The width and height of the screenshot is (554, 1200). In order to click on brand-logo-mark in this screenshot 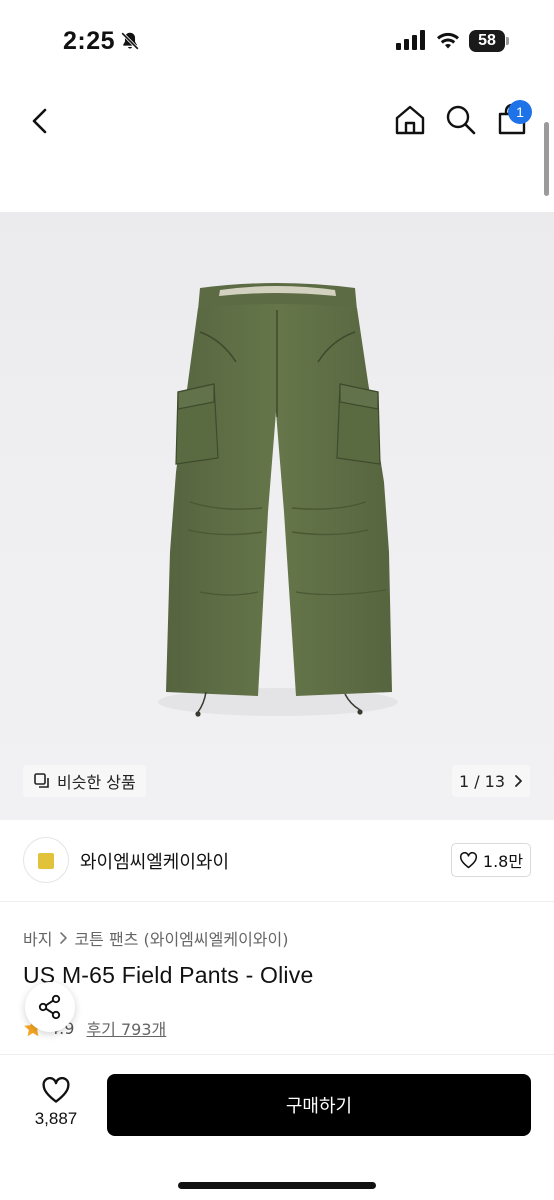, I will do `click(46, 861)`.